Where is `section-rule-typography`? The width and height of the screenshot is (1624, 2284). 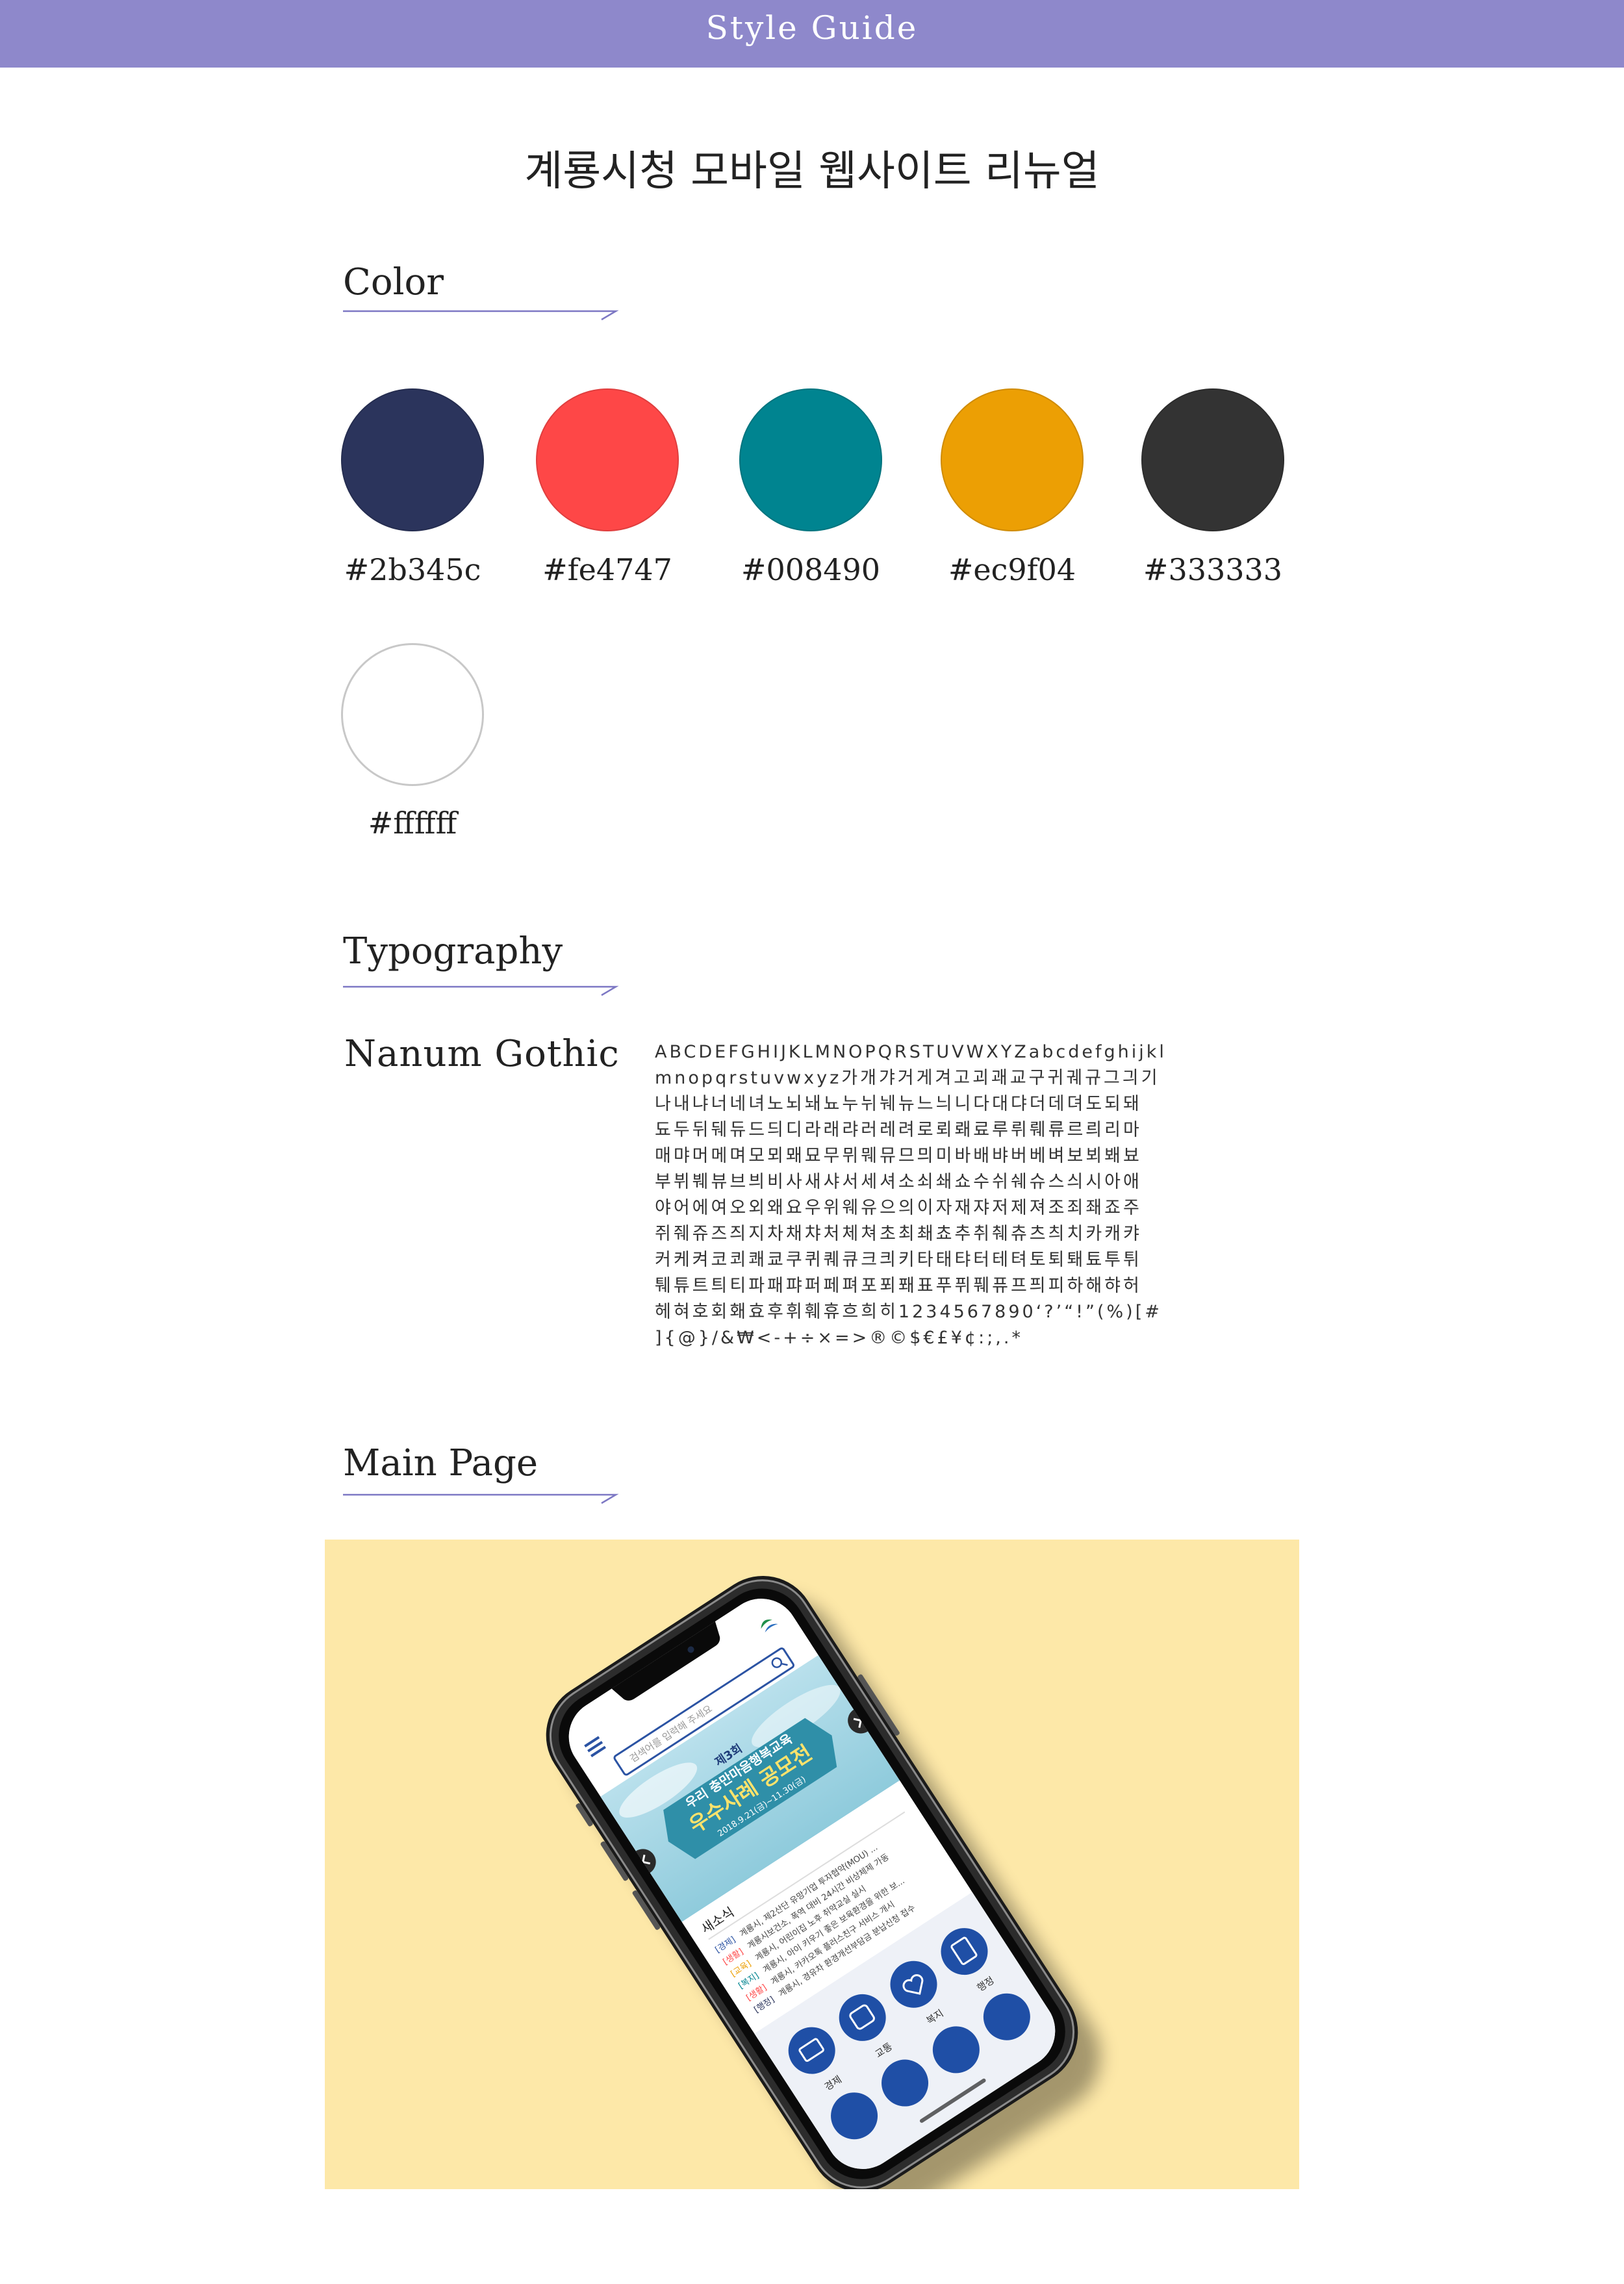
section-rule-typography is located at coordinates (481, 991).